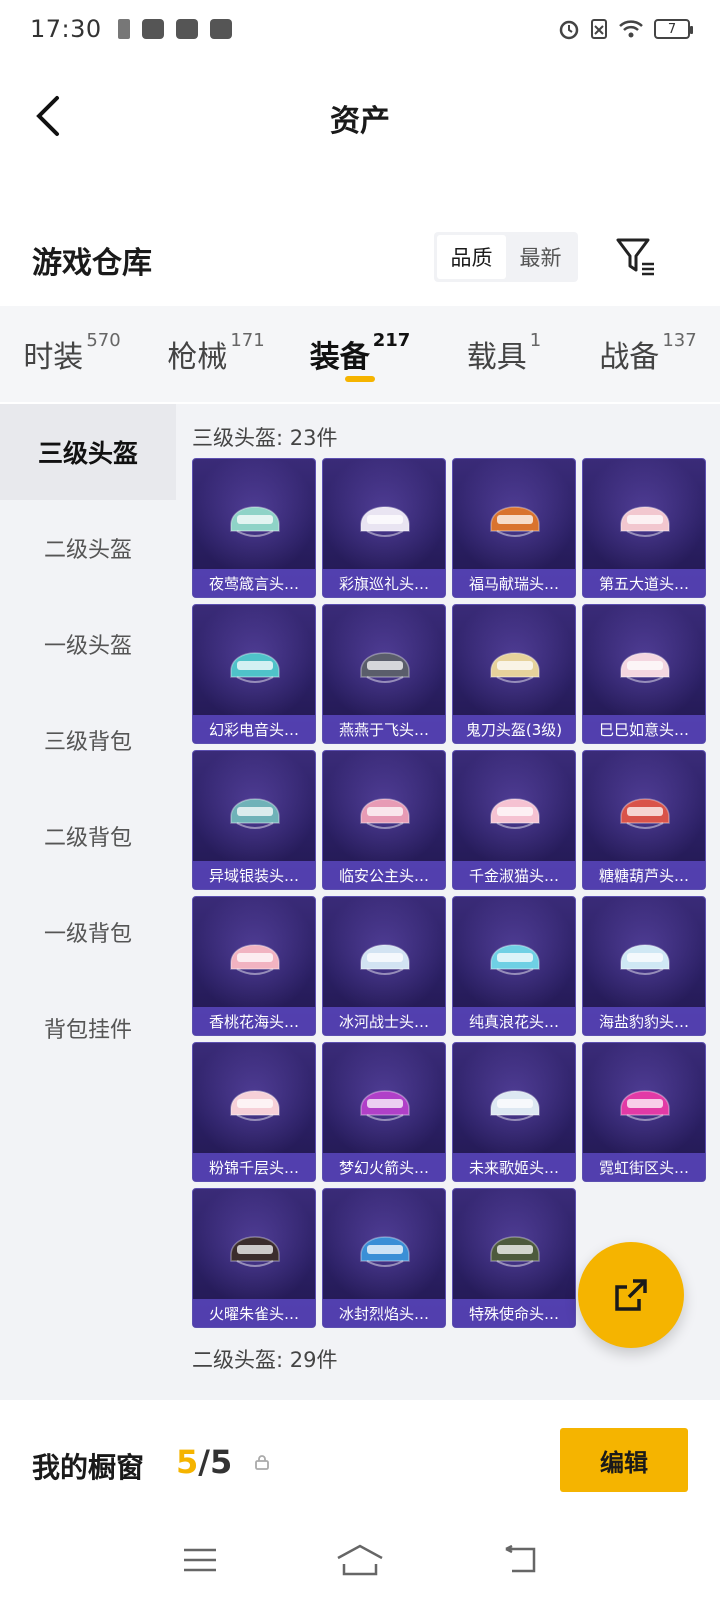 This screenshot has width=720, height=1600. What do you see at coordinates (673, 29) in the screenshot?
I see `battery-icon: 7` at bounding box center [673, 29].